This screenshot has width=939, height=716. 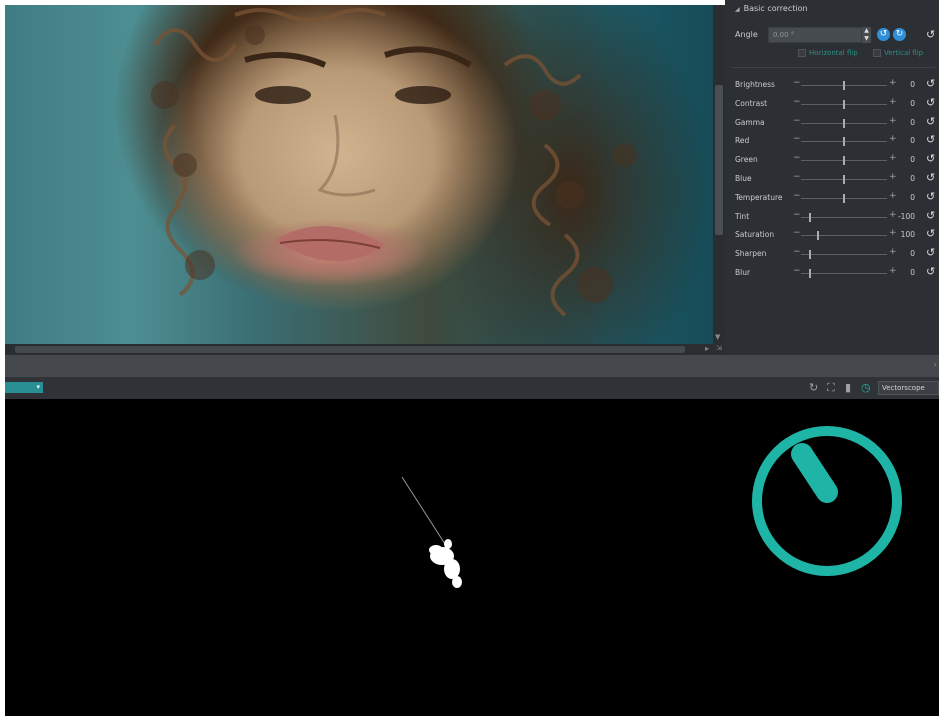 What do you see at coordinates (899, 34) in the screenshot?
I see `rotate-right-icon: ↻` at bounding box center [899, 34].